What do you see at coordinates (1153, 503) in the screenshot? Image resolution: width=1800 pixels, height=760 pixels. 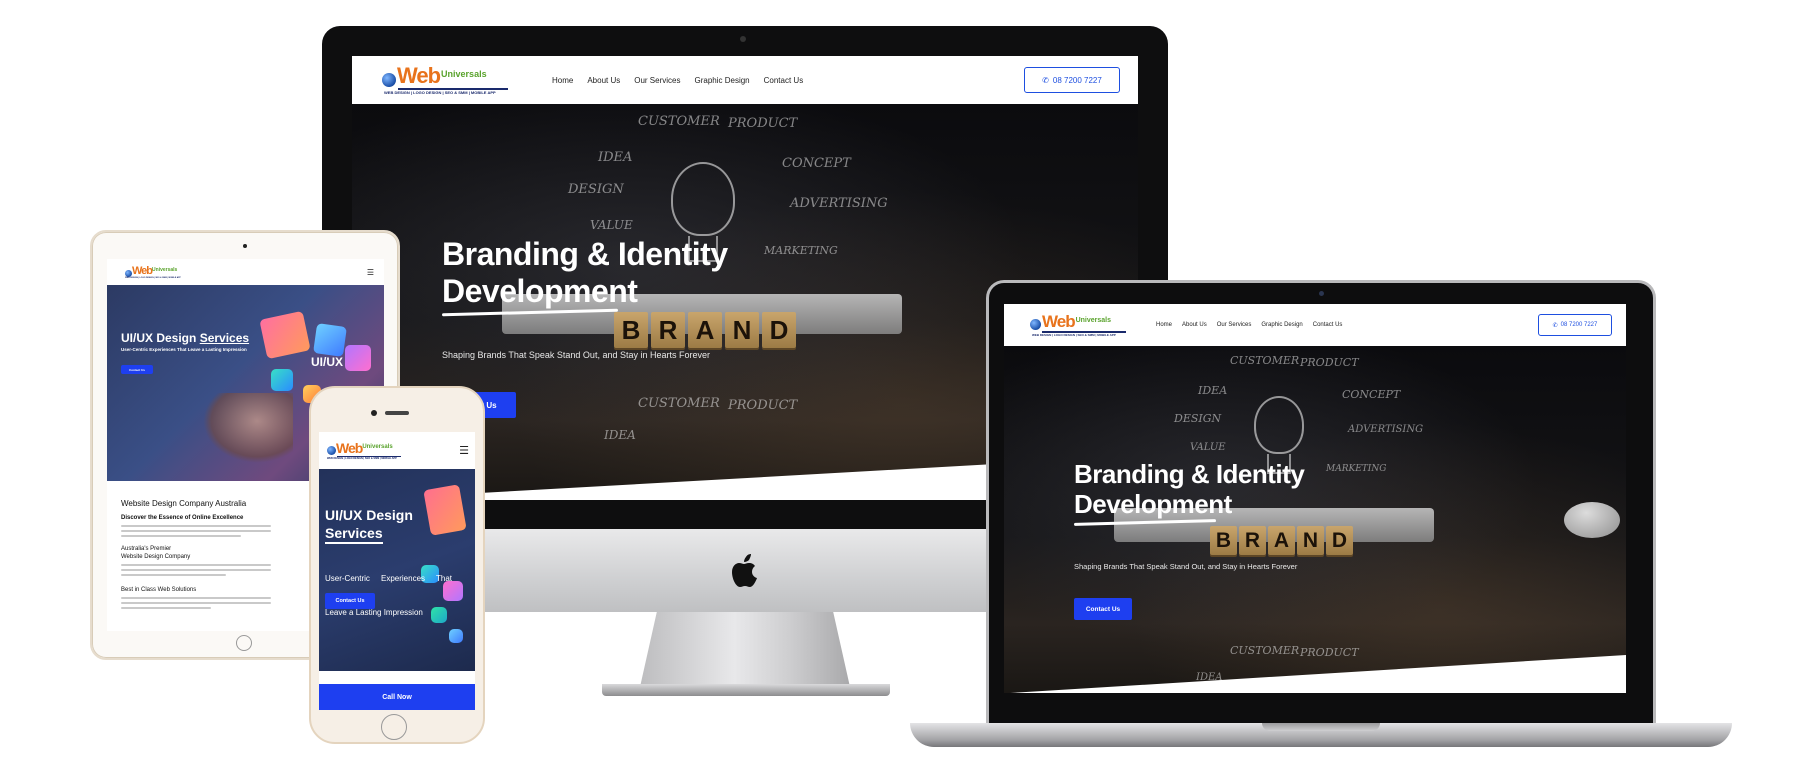 I see `hero-title-line2: Development` at bounding box center [1153, 503].